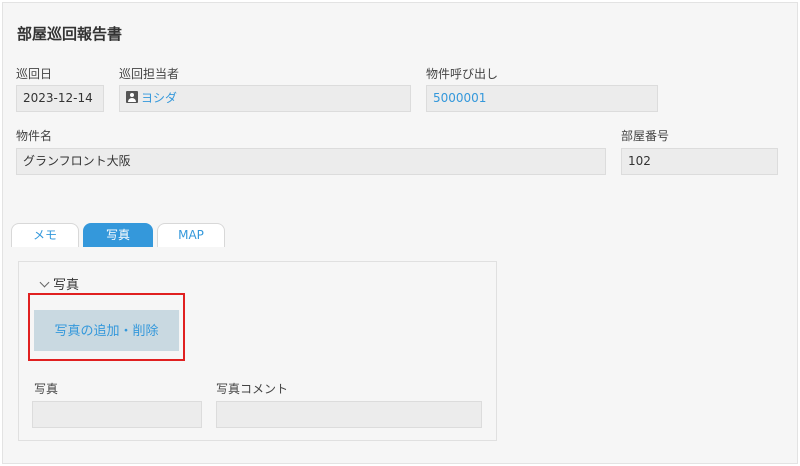 This screenshot has height=466, width=800. I want to click on tab-memo: メモ, so click(45, 235).